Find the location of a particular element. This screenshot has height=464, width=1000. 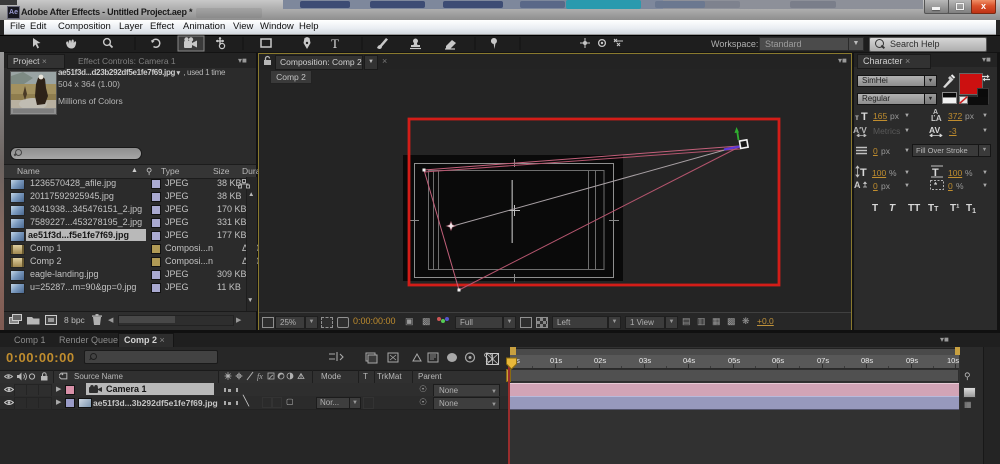

svg-text: A is located at coordinates (857, 185).